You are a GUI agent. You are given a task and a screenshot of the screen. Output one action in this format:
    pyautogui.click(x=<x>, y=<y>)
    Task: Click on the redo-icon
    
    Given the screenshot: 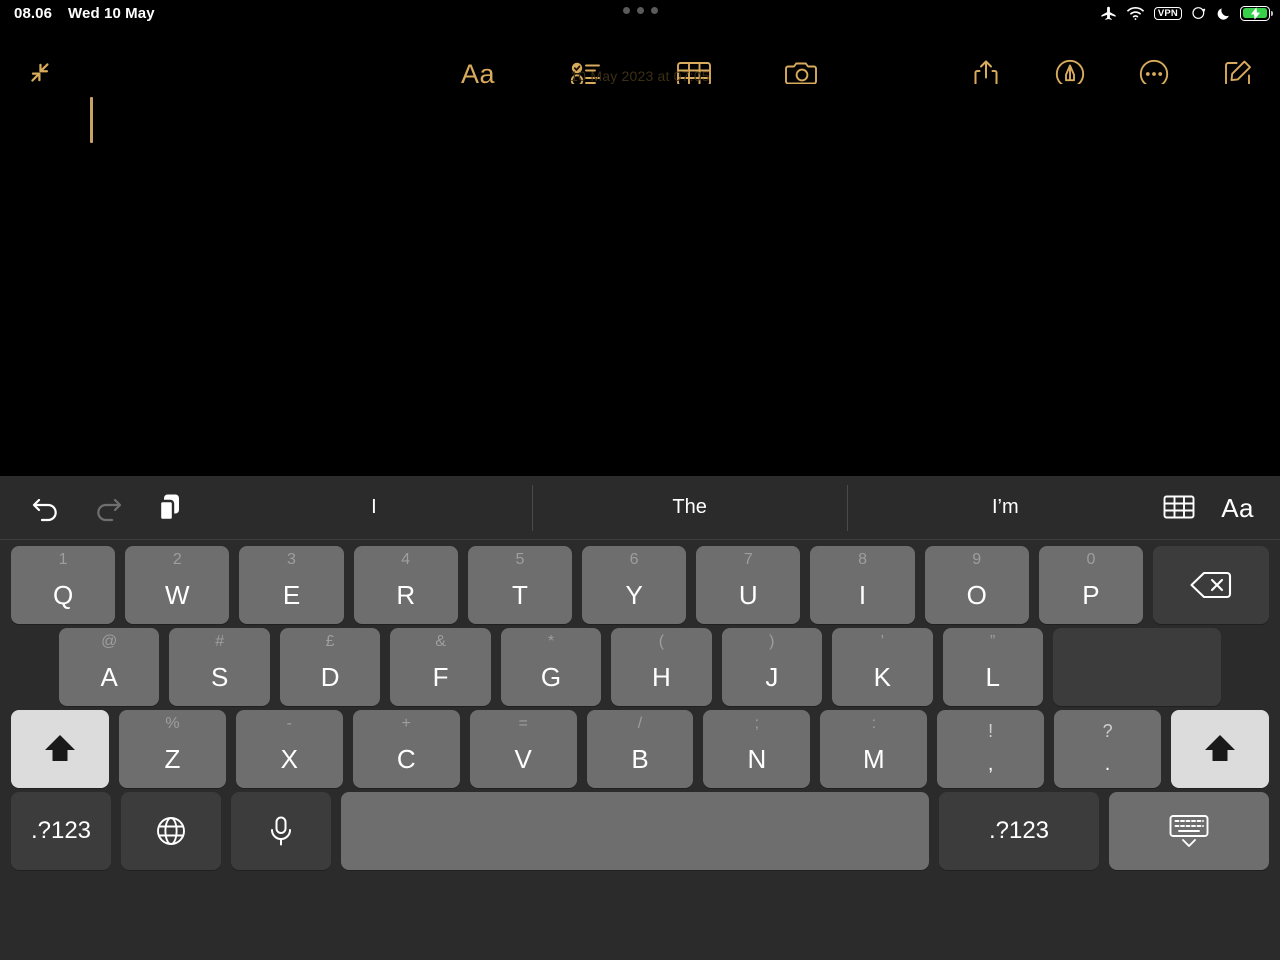 What is the action you would take?
    pyautogui.click(x=108, y=508)
    